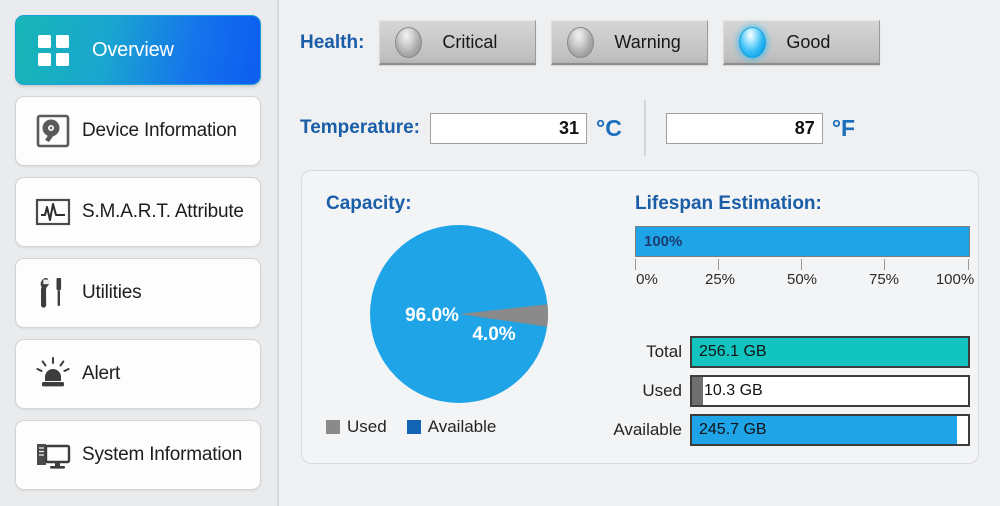 The height and width of the screenshot is (506, 1000). I want to click on legend-label-available: Available, so click(462, 426).